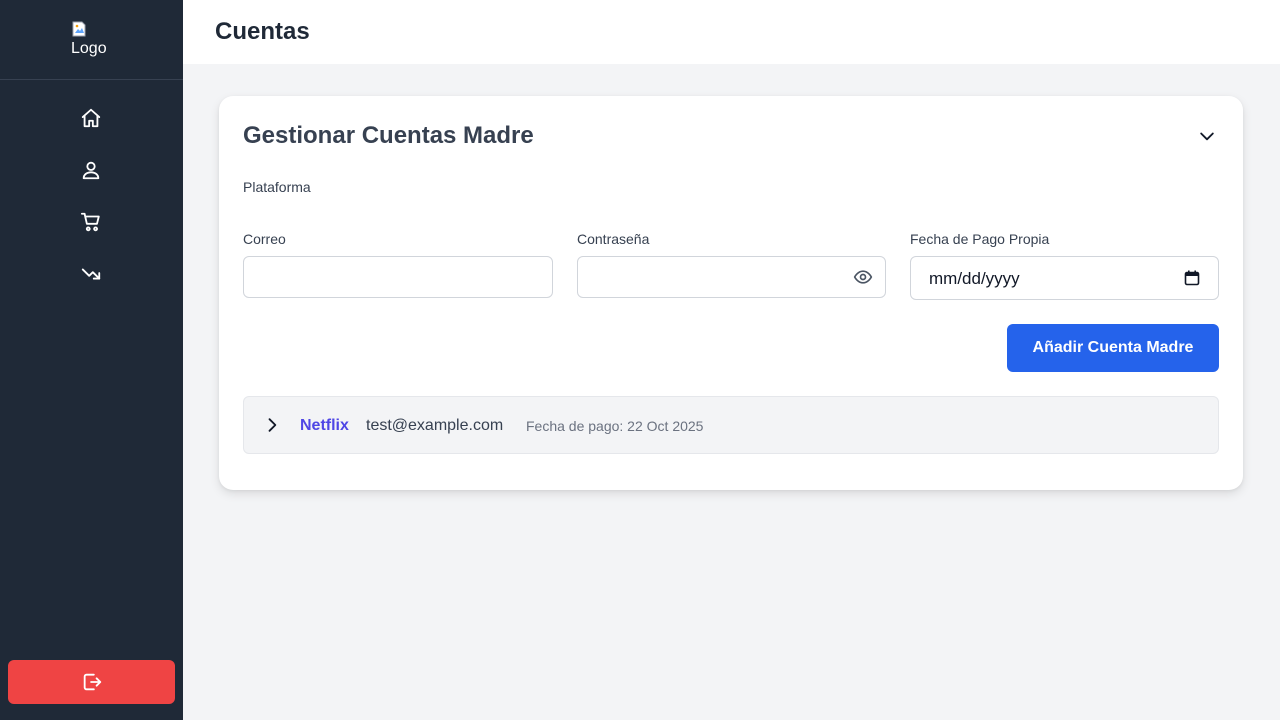 The width and height of the screenshot is (1280, 720). I want to click on nav-reports, so click(91, 274).